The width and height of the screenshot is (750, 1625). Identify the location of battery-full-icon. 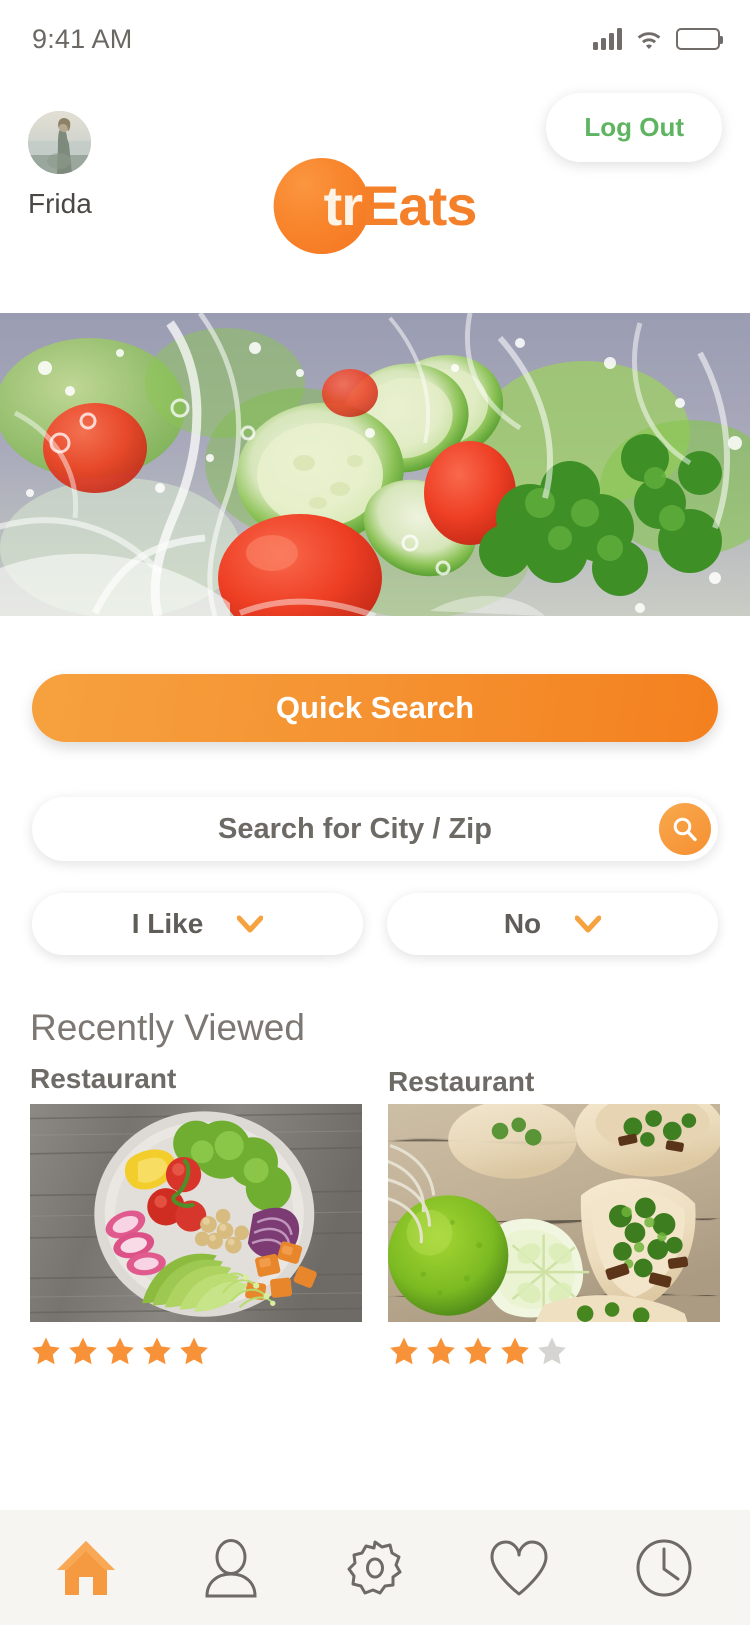
(699, 39).